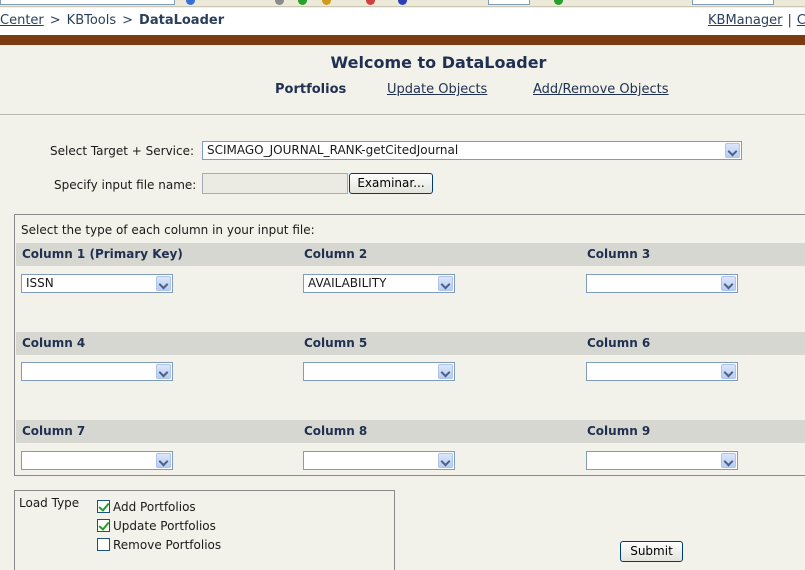  I want to click on search-icon, so click(190, 2).